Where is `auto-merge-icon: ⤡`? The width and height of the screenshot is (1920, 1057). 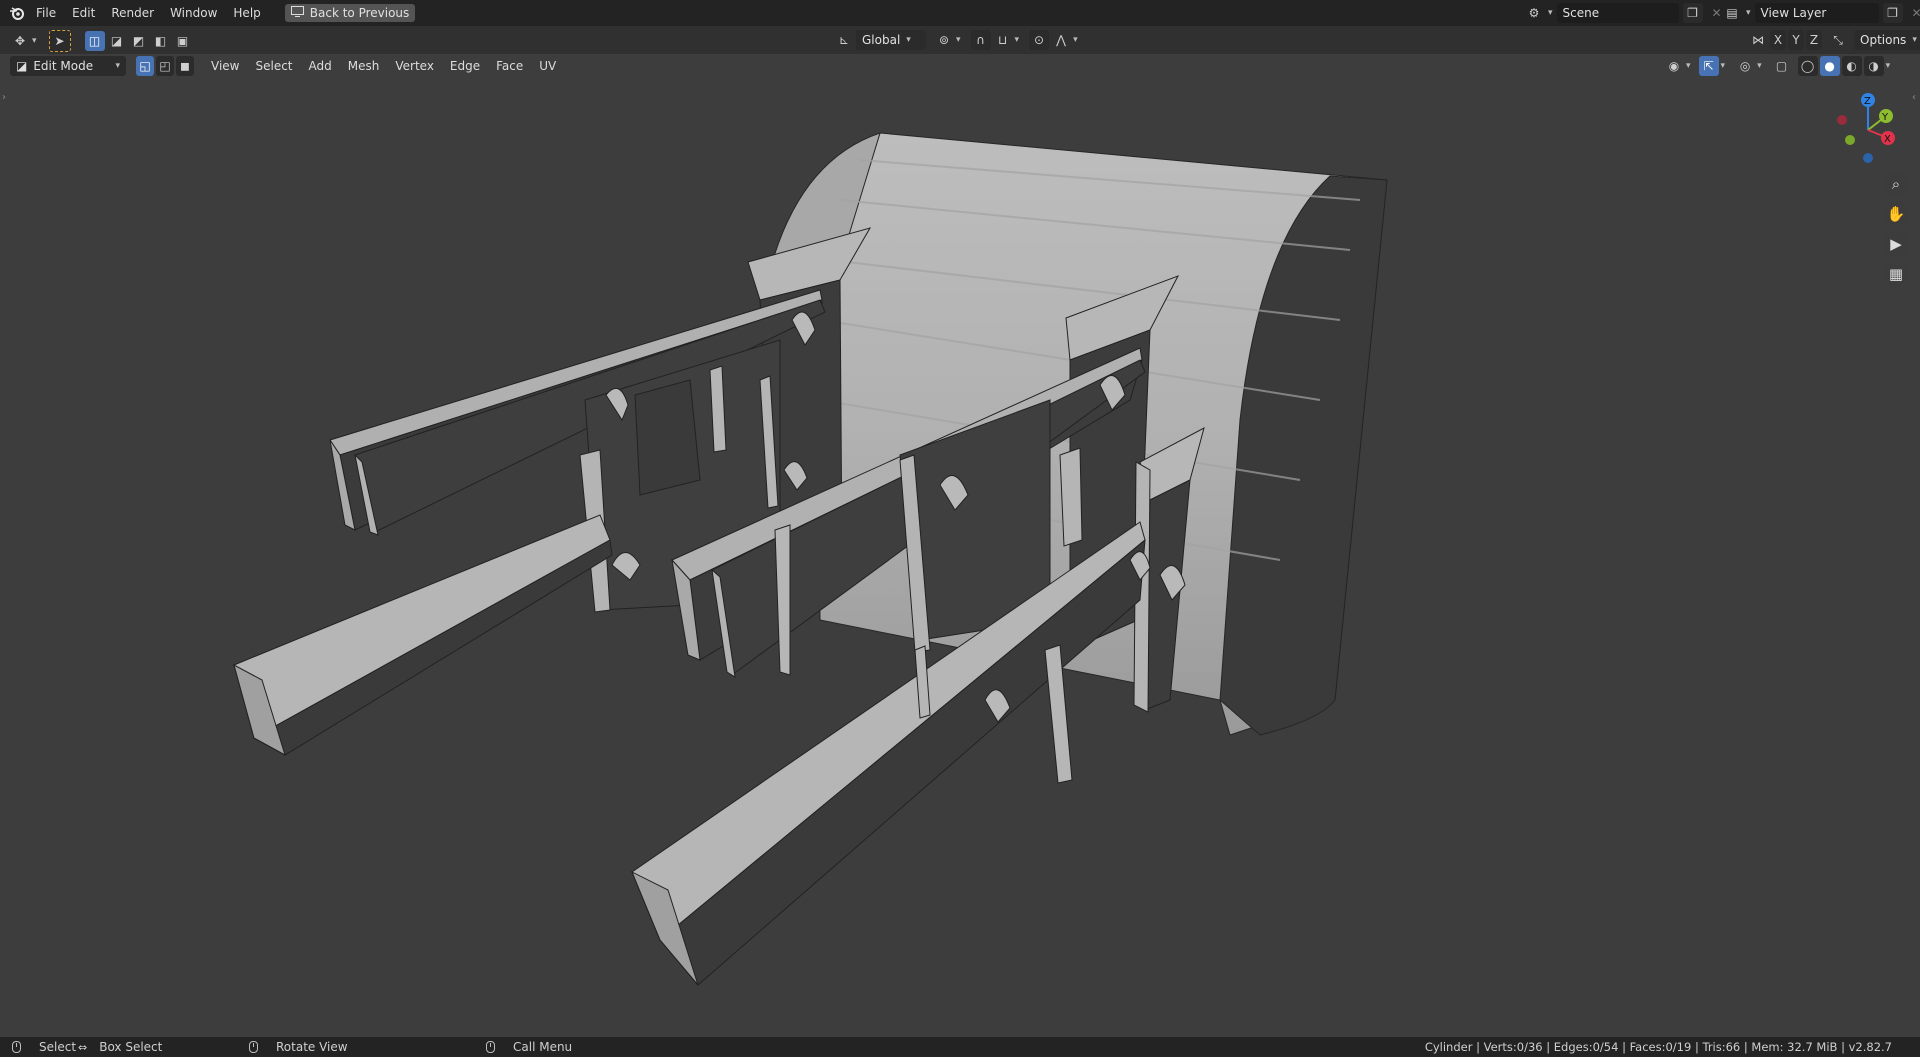
auto-merge-icon: ⤡ is located at coordinates (1838, 40).